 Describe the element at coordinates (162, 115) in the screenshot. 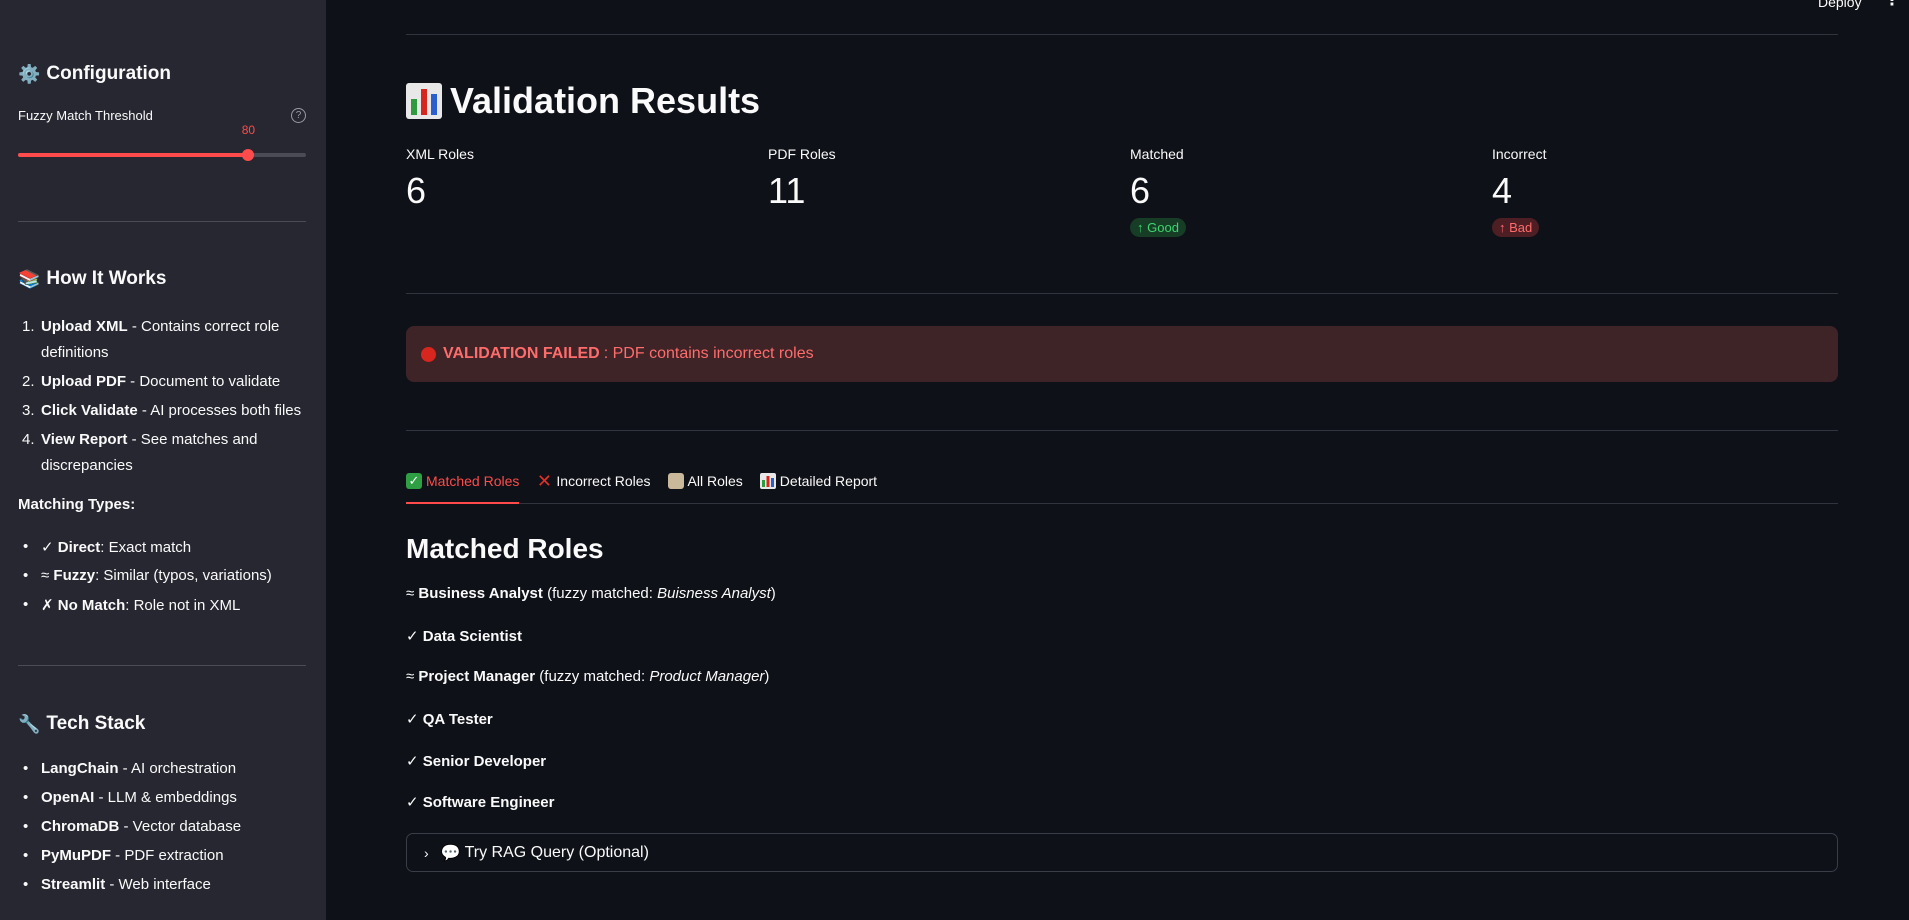

I see `slider-label-row: Fuzzy Match Threshold ?` at that location.